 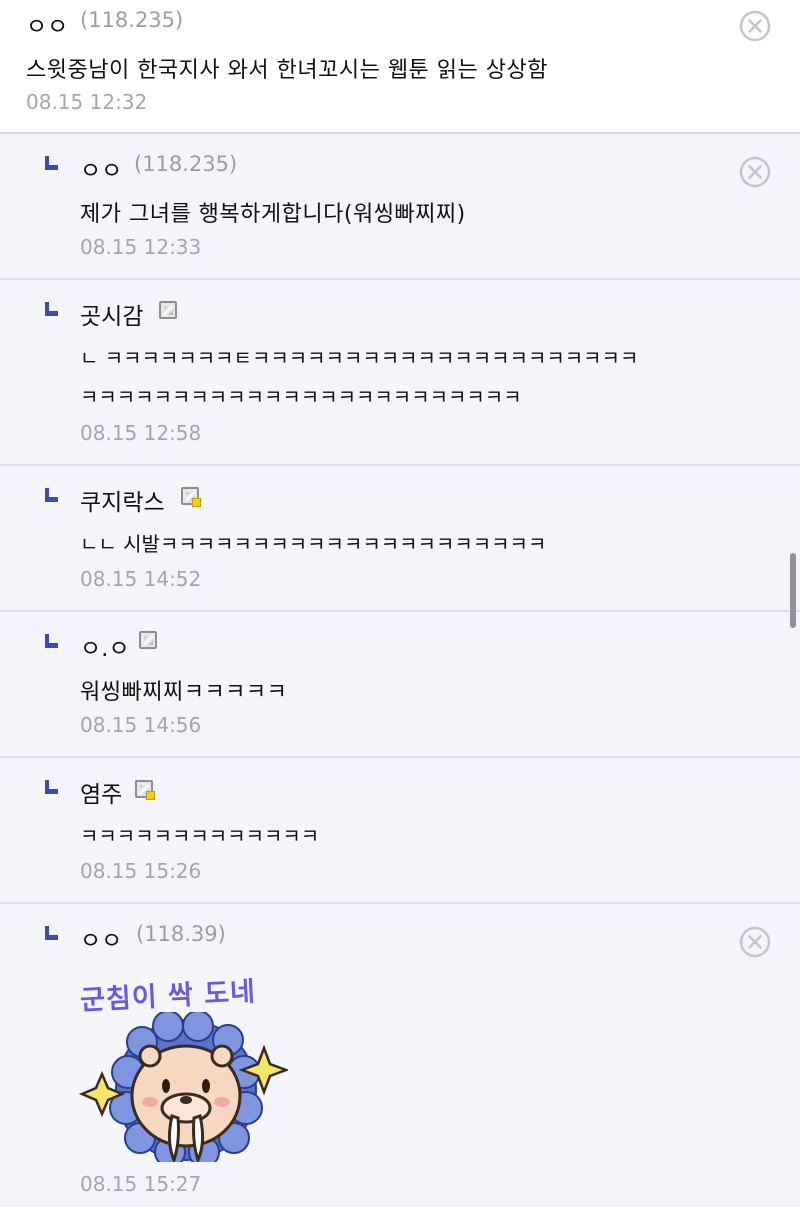 What do you see at coordinates (400, 831) in the screenshot?
I see `reply-item: 염주 ㅋㅋㅋㅋㅋㅋㅋㅋㅋㅋㅋㅋㅋ 08.15 15:26` at bounding box center [400, 831].